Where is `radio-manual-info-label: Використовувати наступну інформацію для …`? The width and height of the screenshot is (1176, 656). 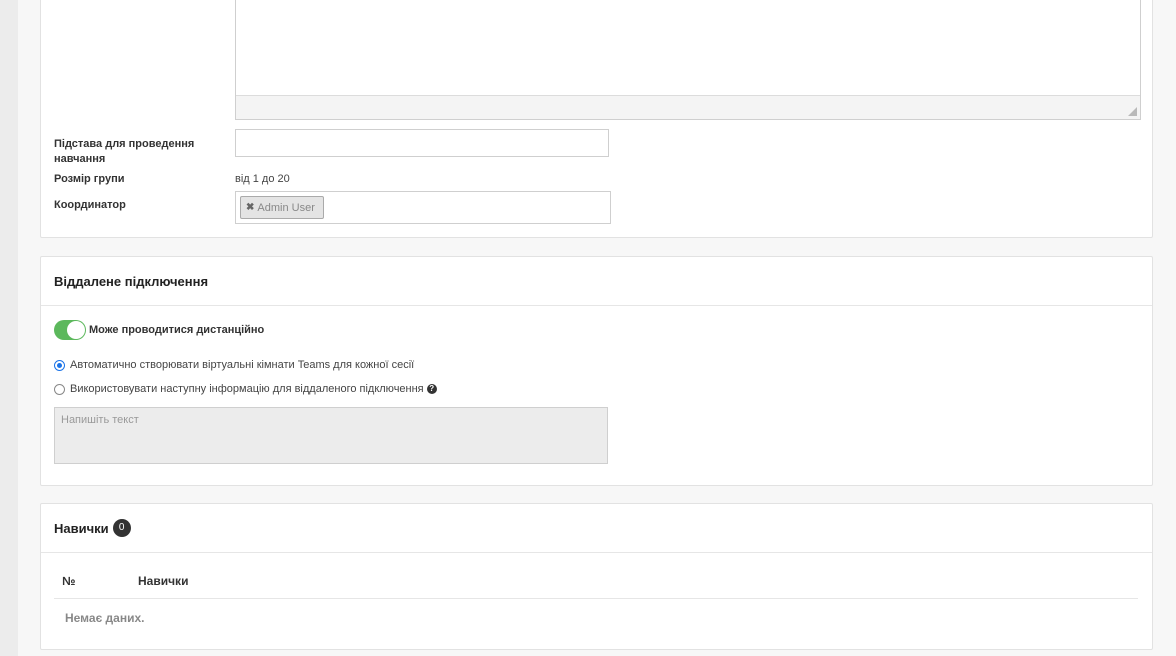
radio-manual-info-label: Використовувати наступну інформацію для … is located at coordinates (247, 389).